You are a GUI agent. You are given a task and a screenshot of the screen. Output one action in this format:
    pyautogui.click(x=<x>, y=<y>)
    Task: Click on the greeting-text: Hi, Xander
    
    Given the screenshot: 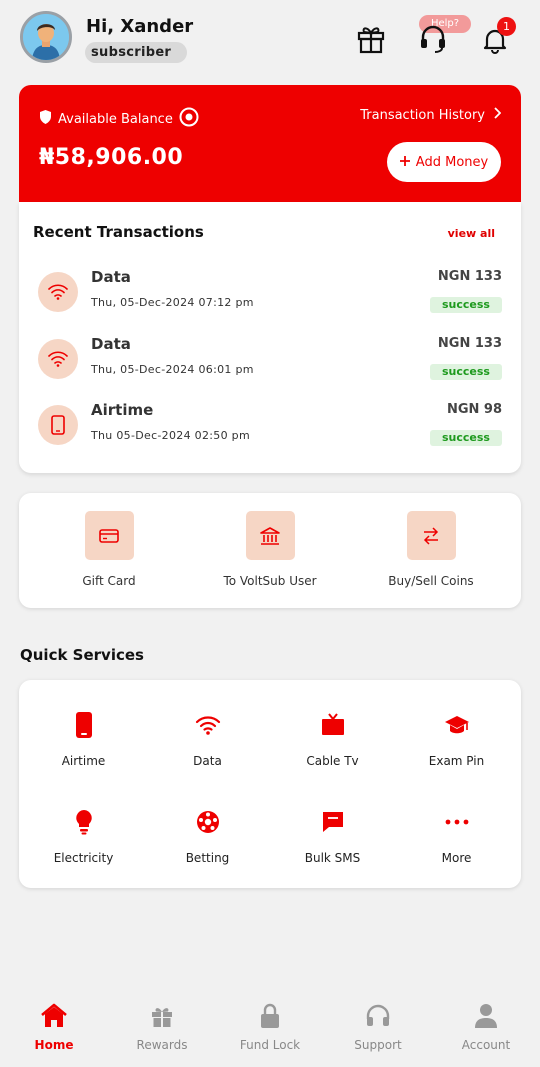 What is the action you would take?
    pyautogui.click(x=140, y=26)
    